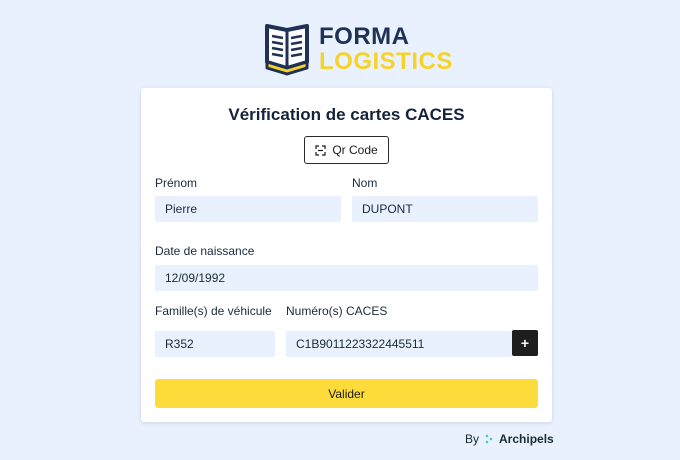 This screenshot has height=460, width=680. I want to click on birthdate-input, so click(346, 278).